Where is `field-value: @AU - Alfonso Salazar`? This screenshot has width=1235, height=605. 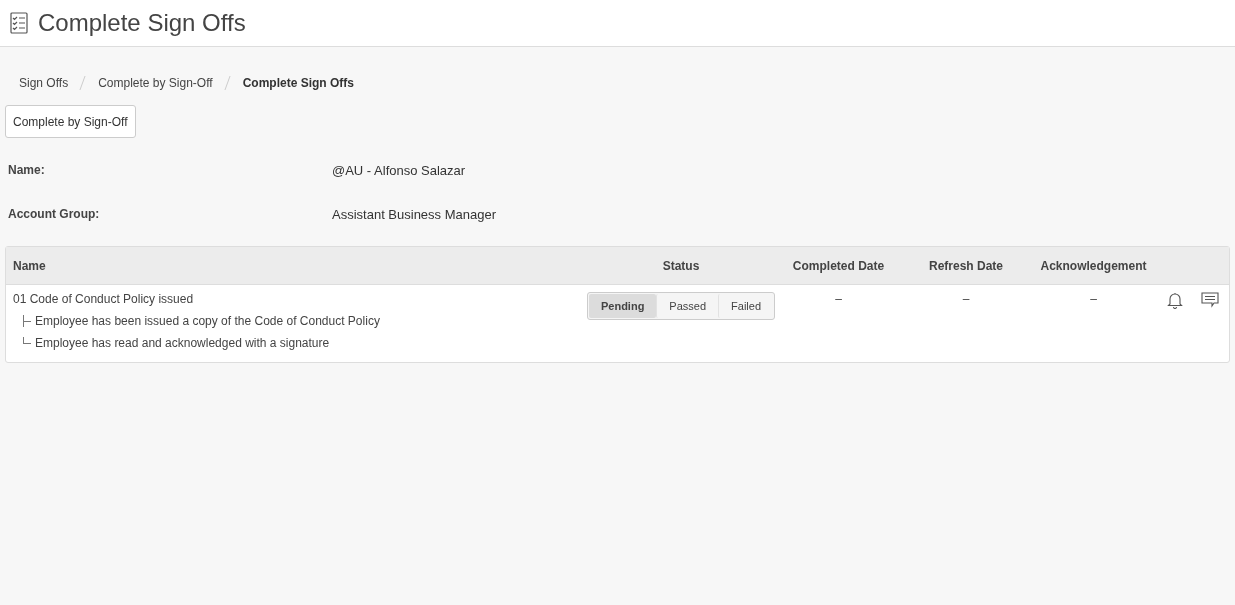 field-value: @AU - Alfonso Salazar is located at coordinates (399, 170).